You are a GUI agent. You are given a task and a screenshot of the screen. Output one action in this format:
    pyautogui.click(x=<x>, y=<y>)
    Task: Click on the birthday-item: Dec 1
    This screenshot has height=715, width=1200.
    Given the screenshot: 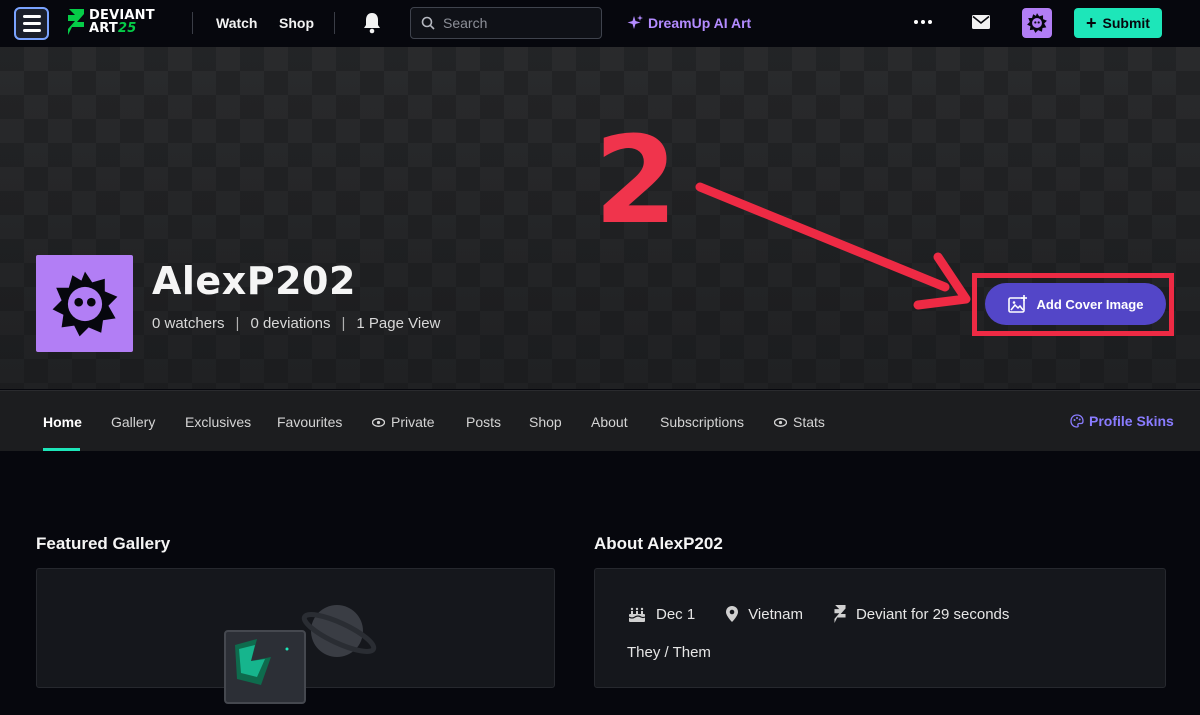 What is the action you would take?
    pyautogui.click(x=661, y=614)
    